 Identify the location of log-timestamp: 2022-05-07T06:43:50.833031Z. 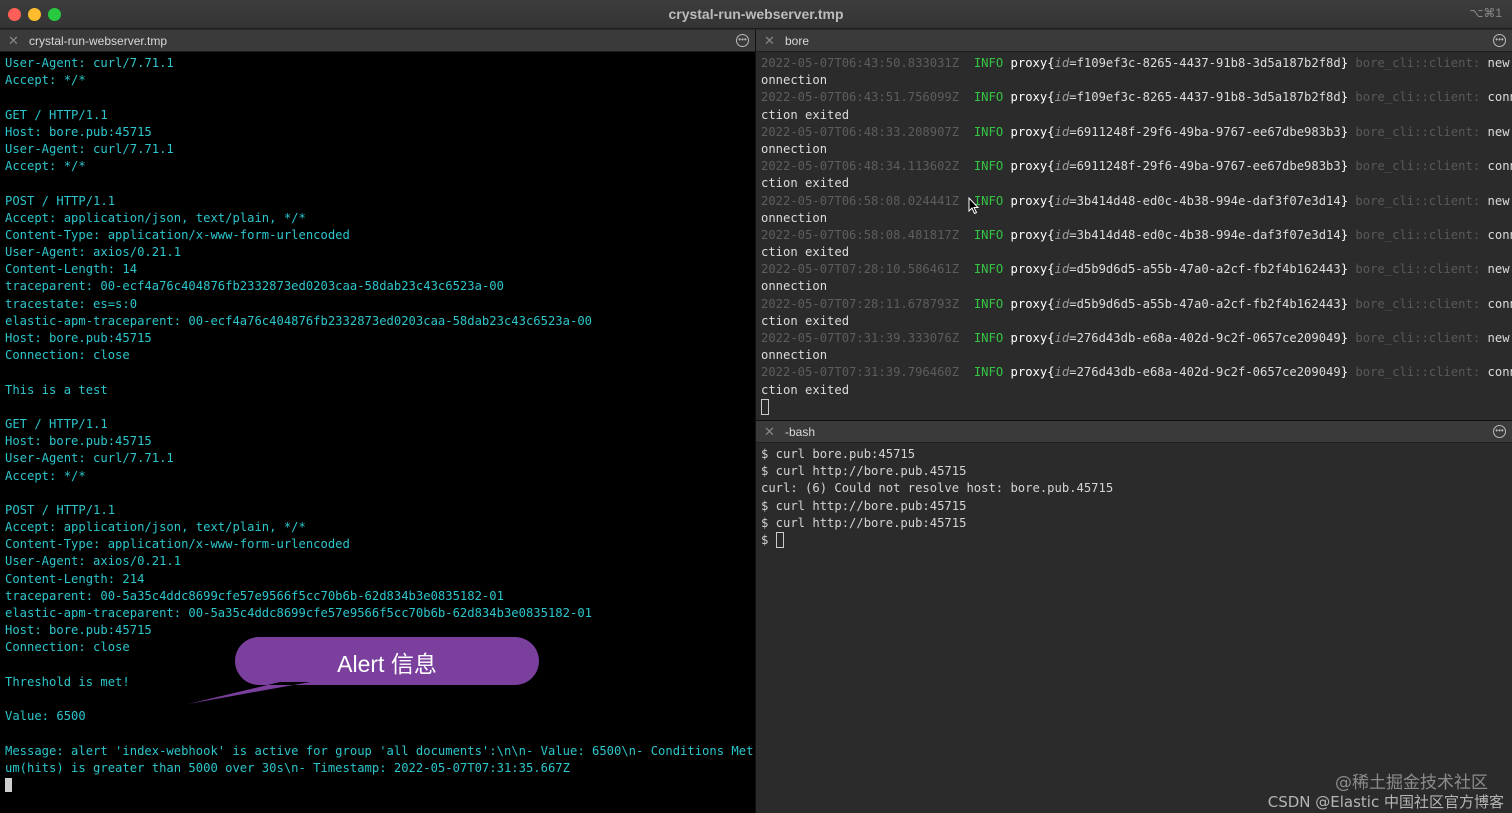
(860, 63).